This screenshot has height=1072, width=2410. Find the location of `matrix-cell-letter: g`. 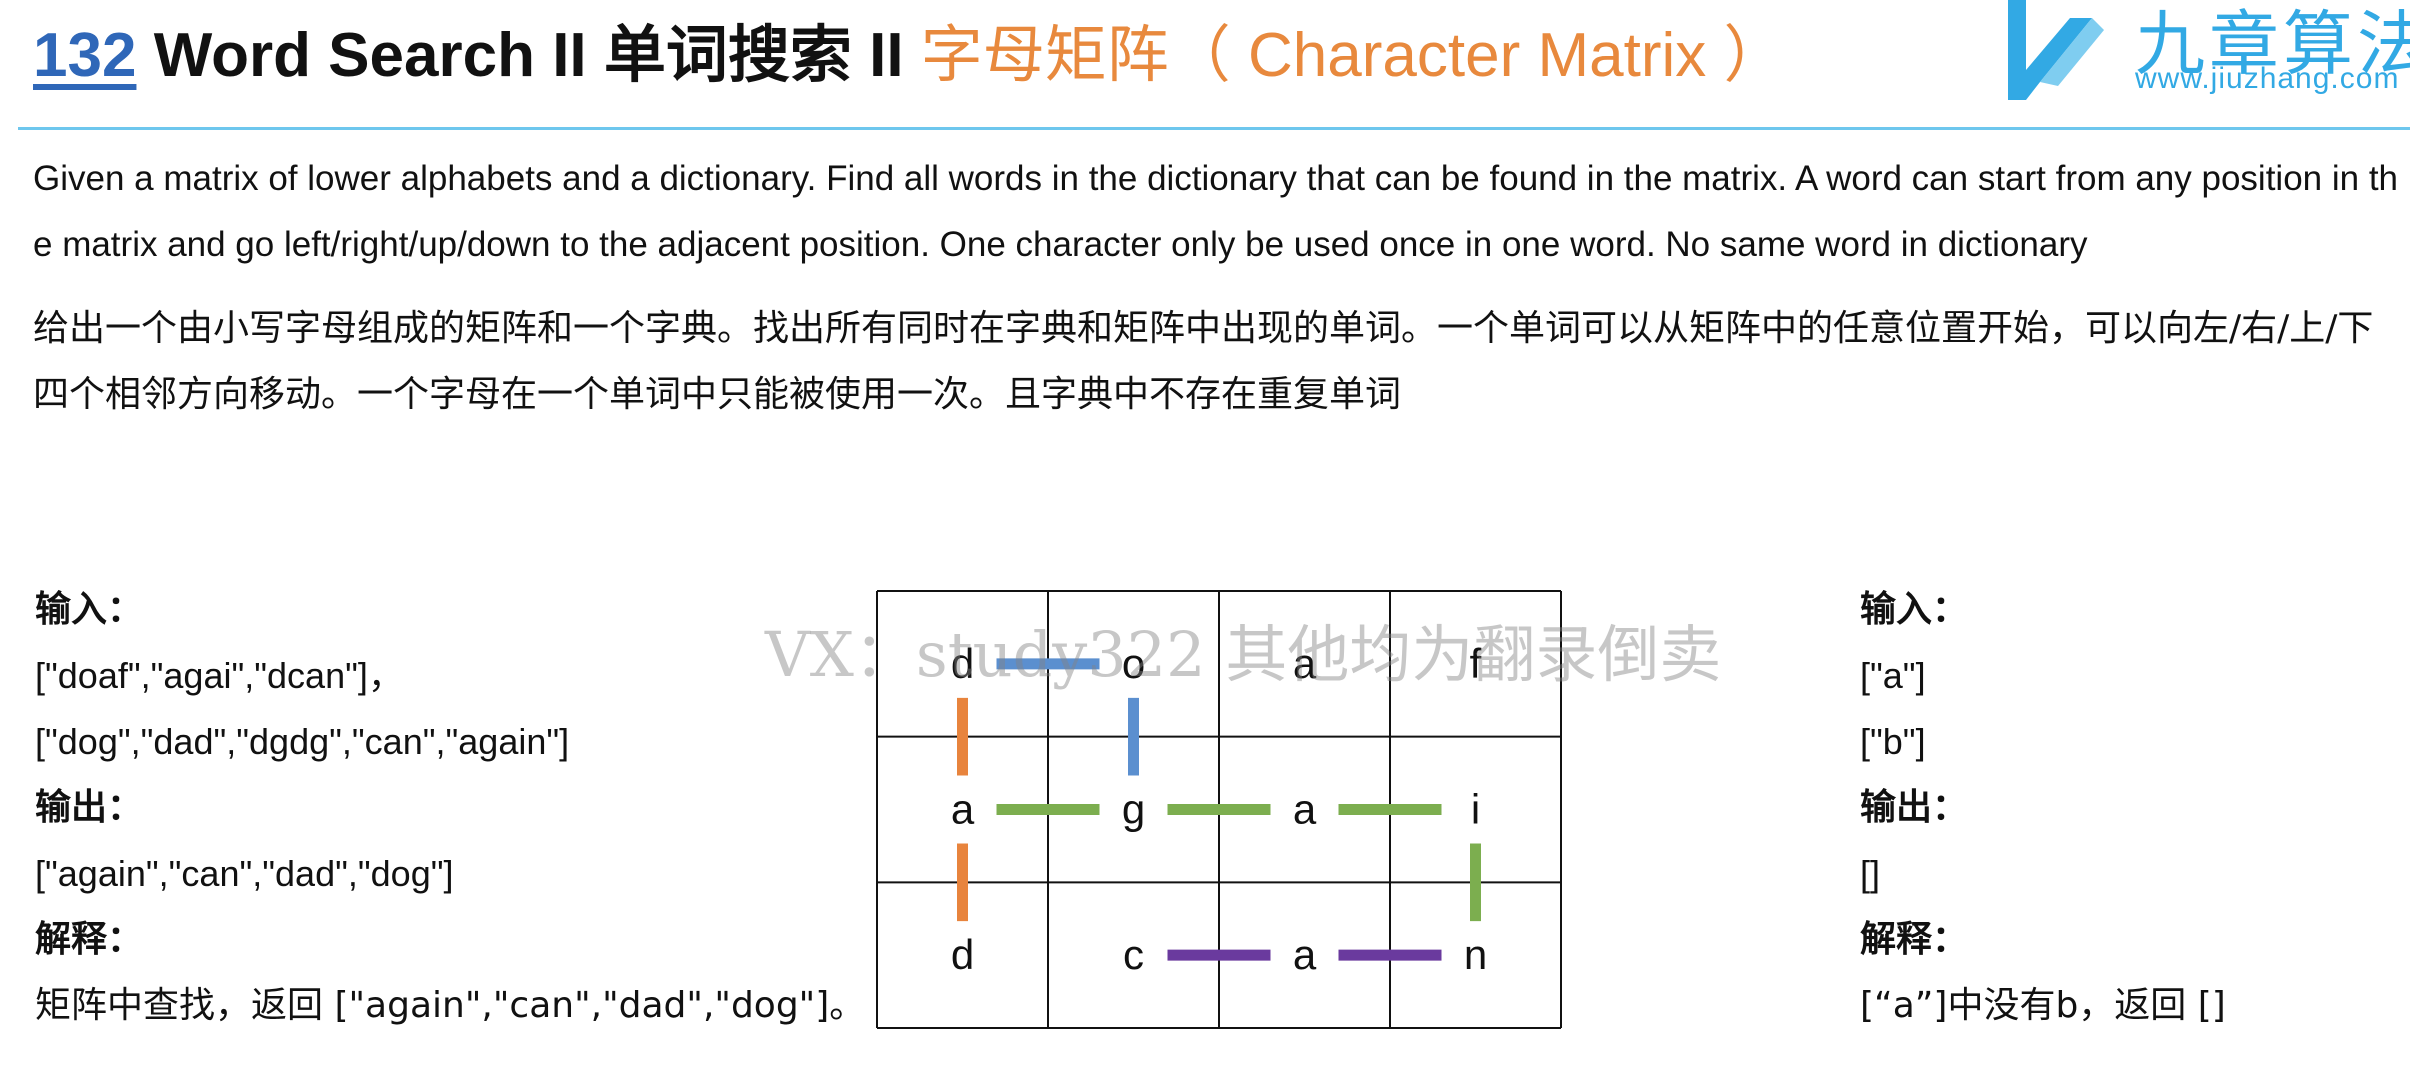

matrix-cell-letter: g is located at coordinates (1133, 809).